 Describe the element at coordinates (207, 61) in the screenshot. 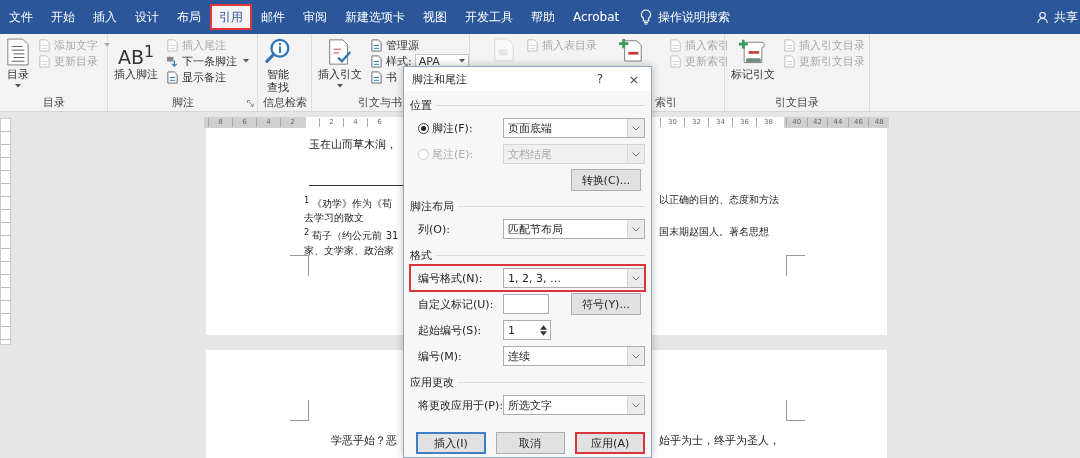

I see `ribbon-button: 下一条脚注` at that location.